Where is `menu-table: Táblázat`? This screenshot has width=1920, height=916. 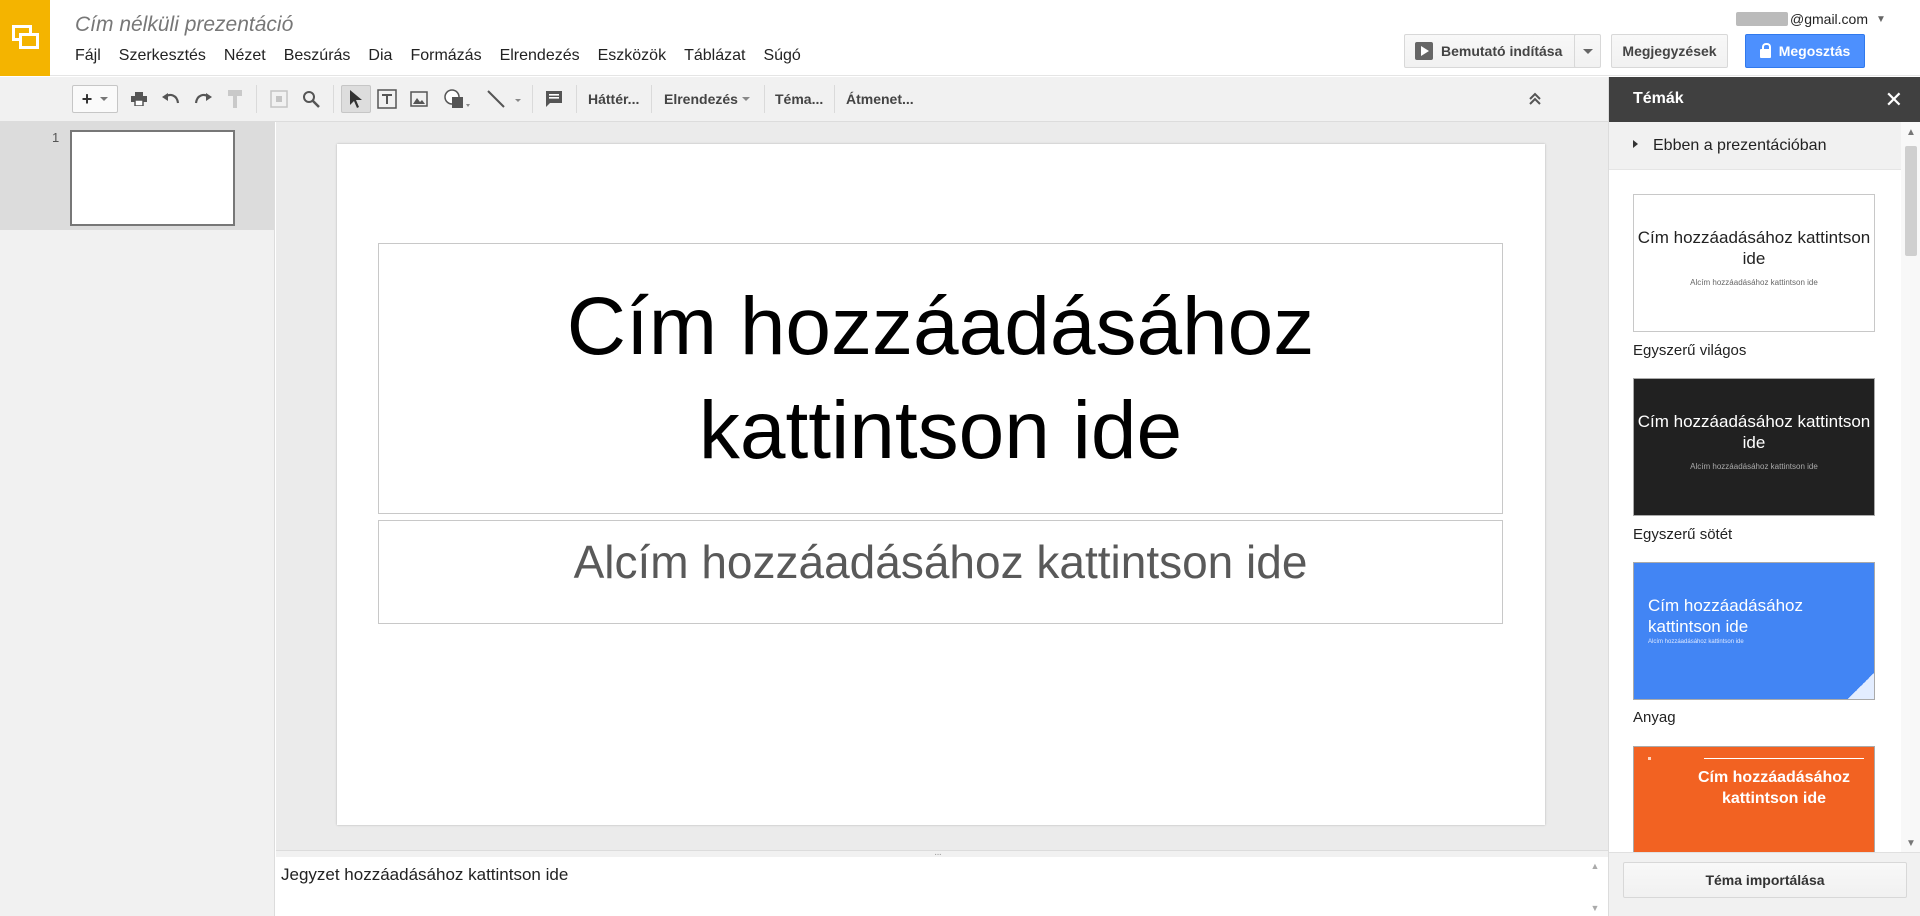 menu-table: Táblázat is located at coordinates (714, 56).